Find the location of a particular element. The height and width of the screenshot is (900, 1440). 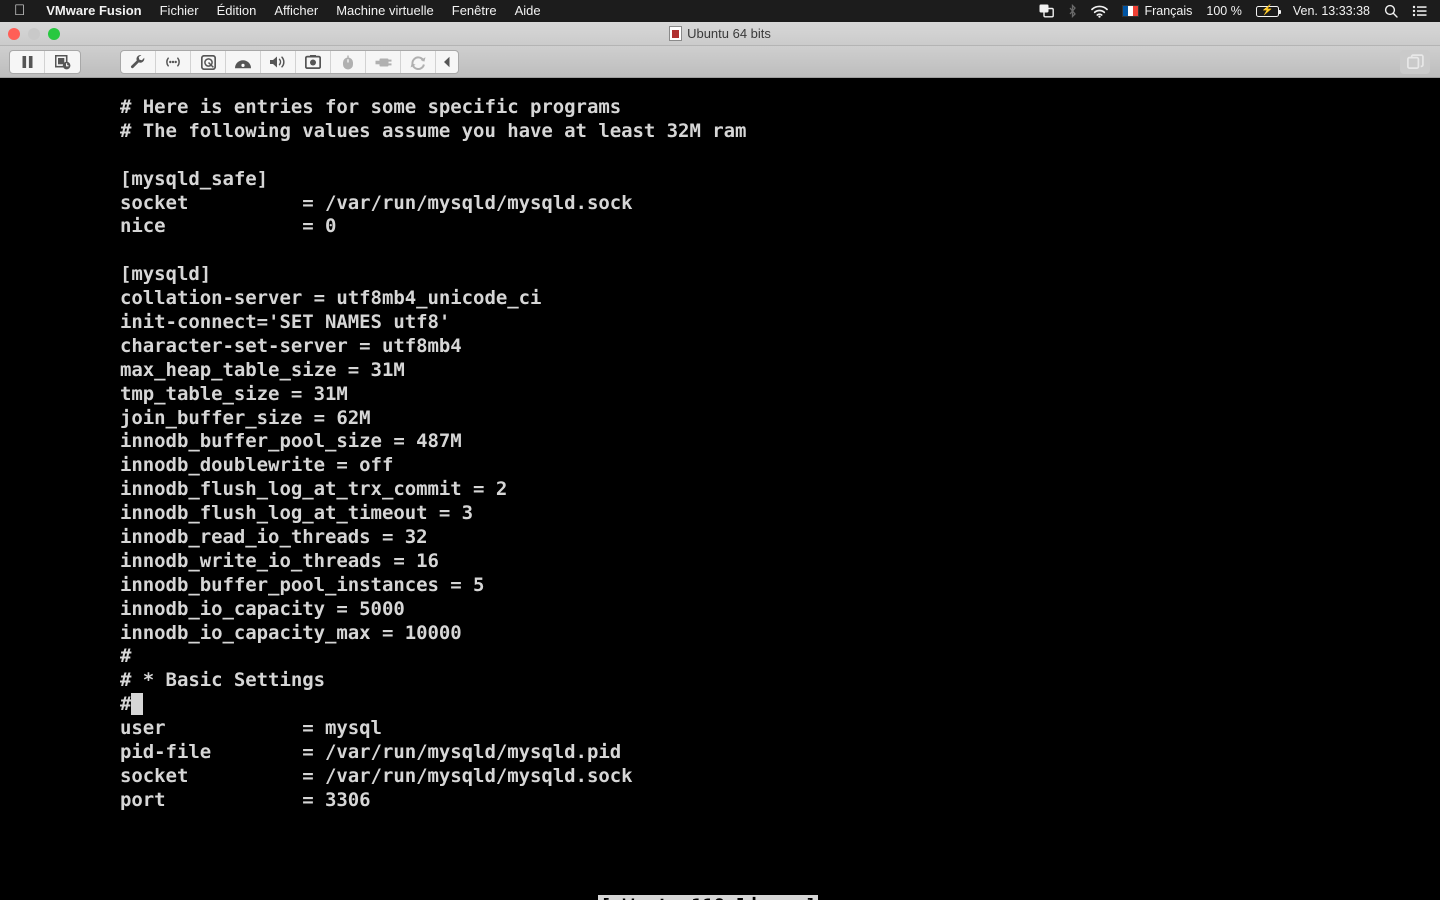

menu-bar-status-items: Français 100 % ⚡ Ven. 13:33:38 is located at coordinates (1233, 11).